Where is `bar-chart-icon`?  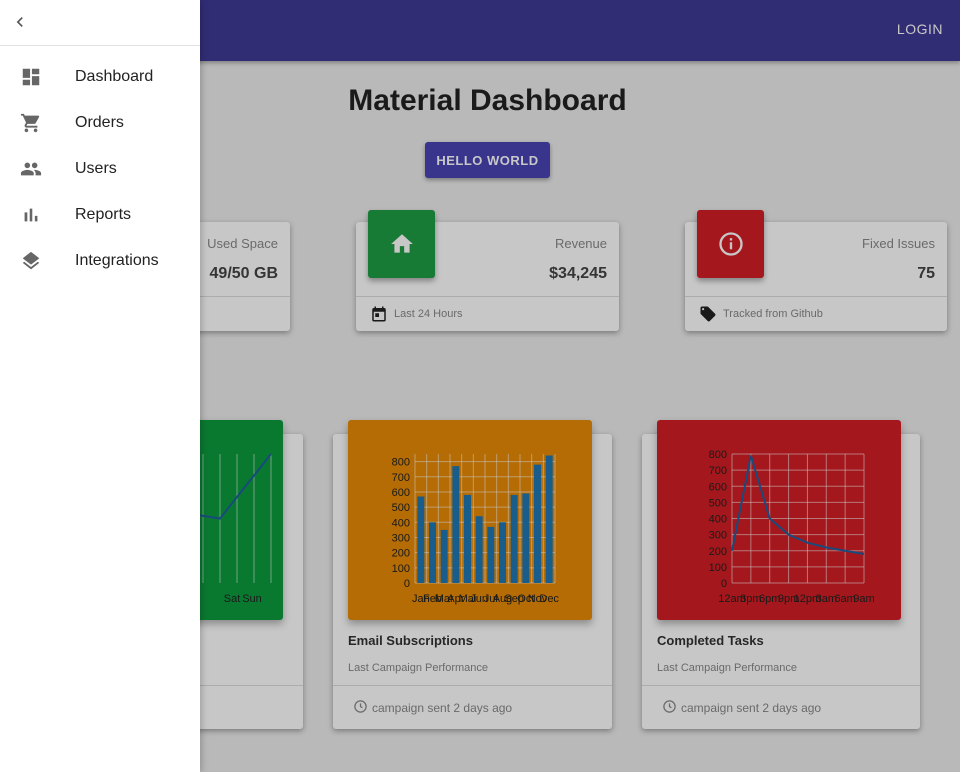 bar-chart-icon is located at coordinates (31, 215).